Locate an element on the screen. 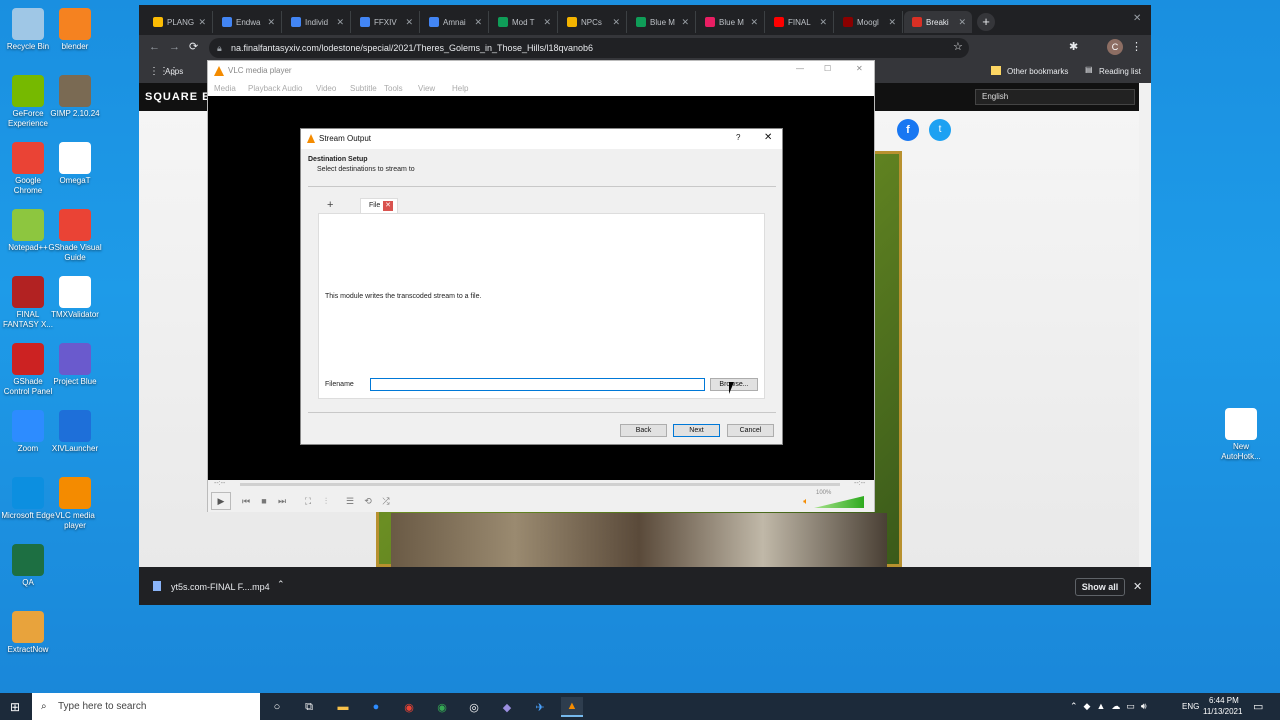 This screenshot has height=720, width=1280. browser-tab: Moogl ✕ is located at coordinates (869, 22).